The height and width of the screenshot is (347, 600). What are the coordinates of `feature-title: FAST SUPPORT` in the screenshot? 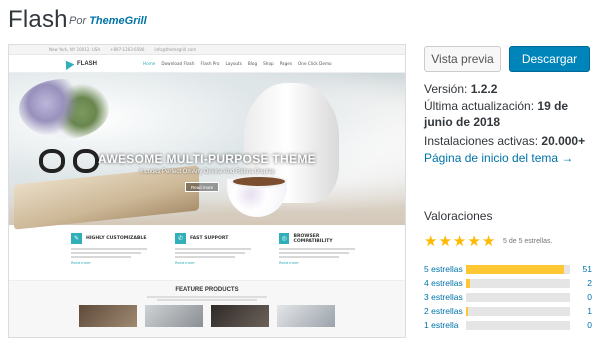 It's located at (209, 238).